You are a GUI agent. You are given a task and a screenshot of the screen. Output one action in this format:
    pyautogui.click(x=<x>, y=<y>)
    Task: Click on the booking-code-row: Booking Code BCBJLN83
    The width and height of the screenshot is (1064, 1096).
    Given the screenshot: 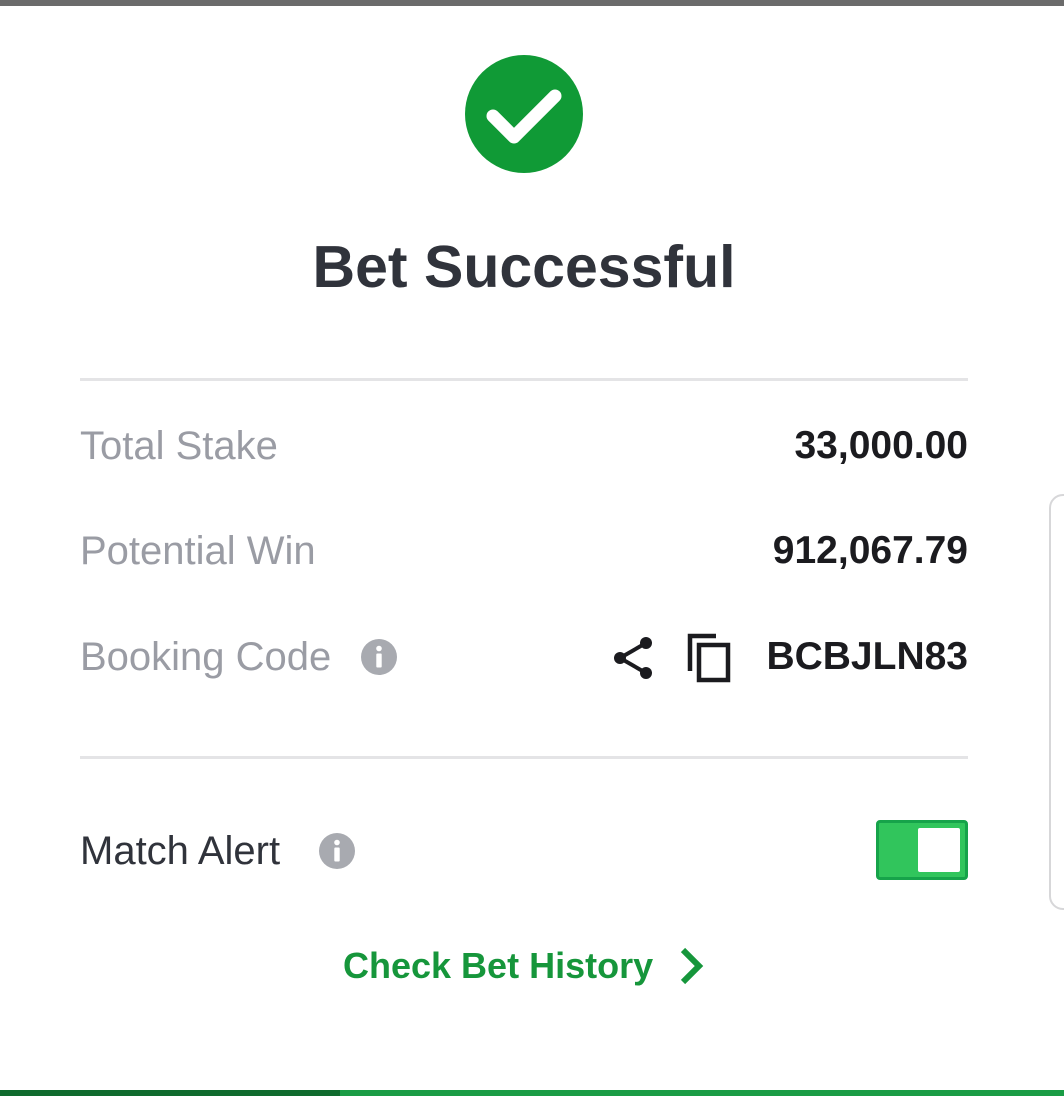 What is the action you would take?
    pyautogui.click(x=524, y=657)
    